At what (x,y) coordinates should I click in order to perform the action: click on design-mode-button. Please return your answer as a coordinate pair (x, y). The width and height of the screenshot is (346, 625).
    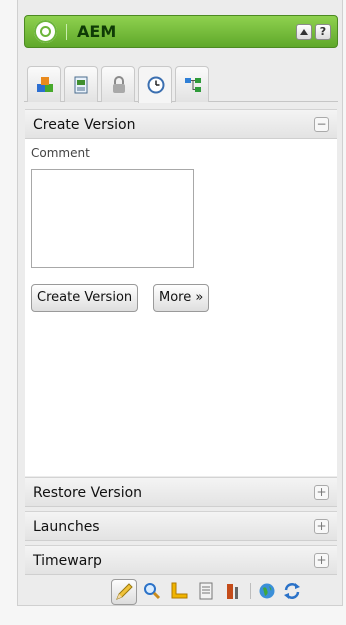
    Looking at the image, I should click on (179, 591).